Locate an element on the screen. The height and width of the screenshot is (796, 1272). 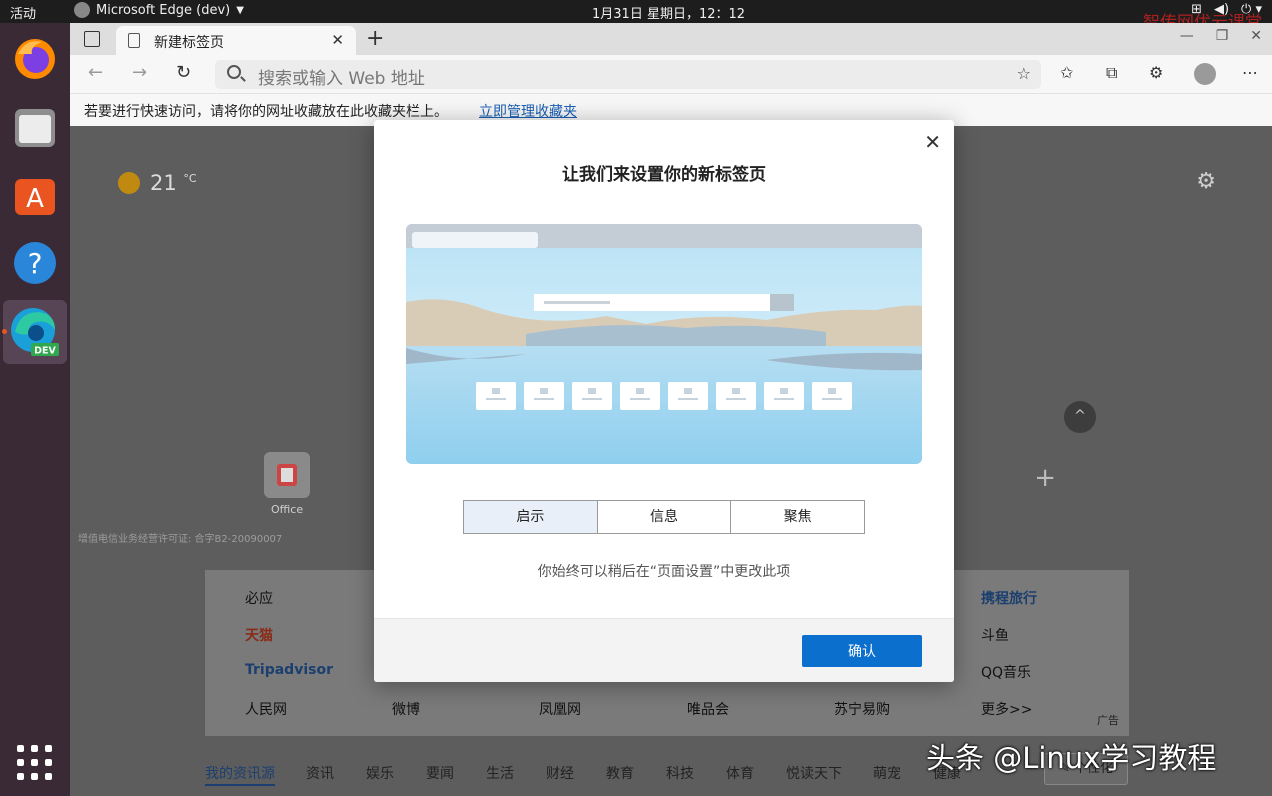
feed-tab: 资讯 is located at coordinates (320, 773).